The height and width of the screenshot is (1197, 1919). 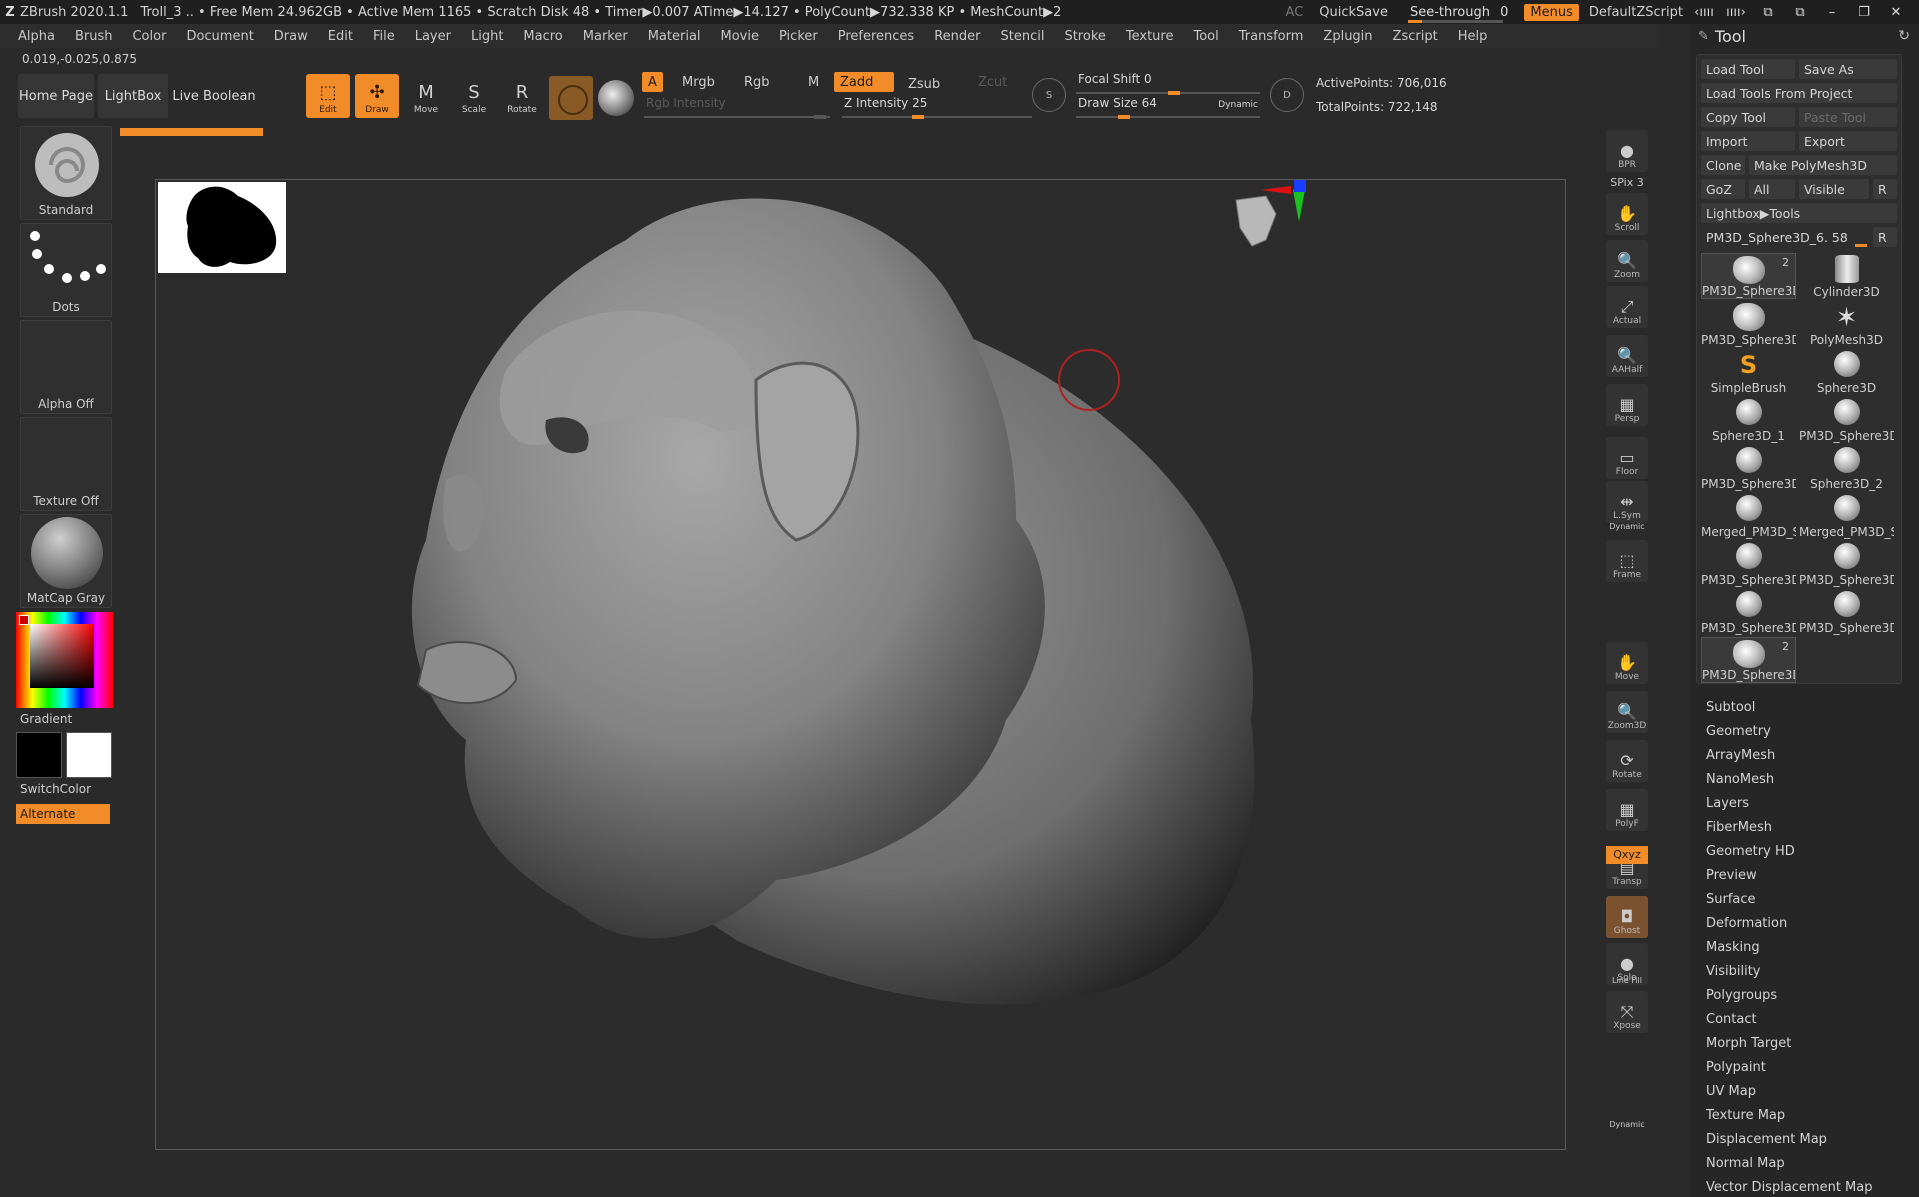 I want to click on export-button: Export, so click(x=1848, y=141).